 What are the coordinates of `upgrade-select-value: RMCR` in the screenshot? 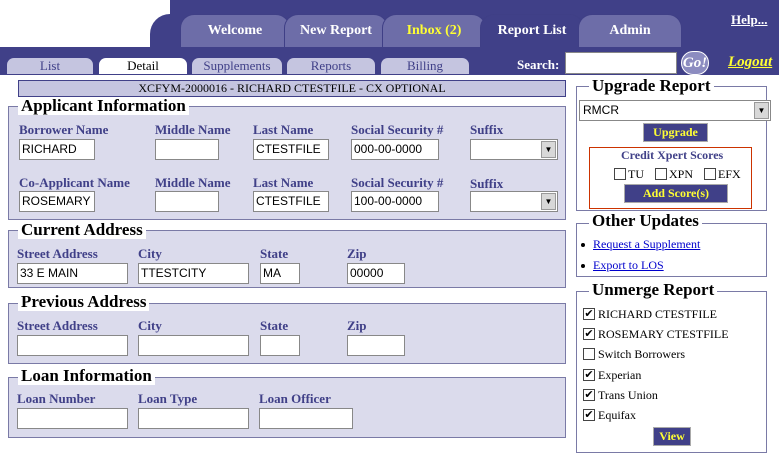 It's located at (601, 110).